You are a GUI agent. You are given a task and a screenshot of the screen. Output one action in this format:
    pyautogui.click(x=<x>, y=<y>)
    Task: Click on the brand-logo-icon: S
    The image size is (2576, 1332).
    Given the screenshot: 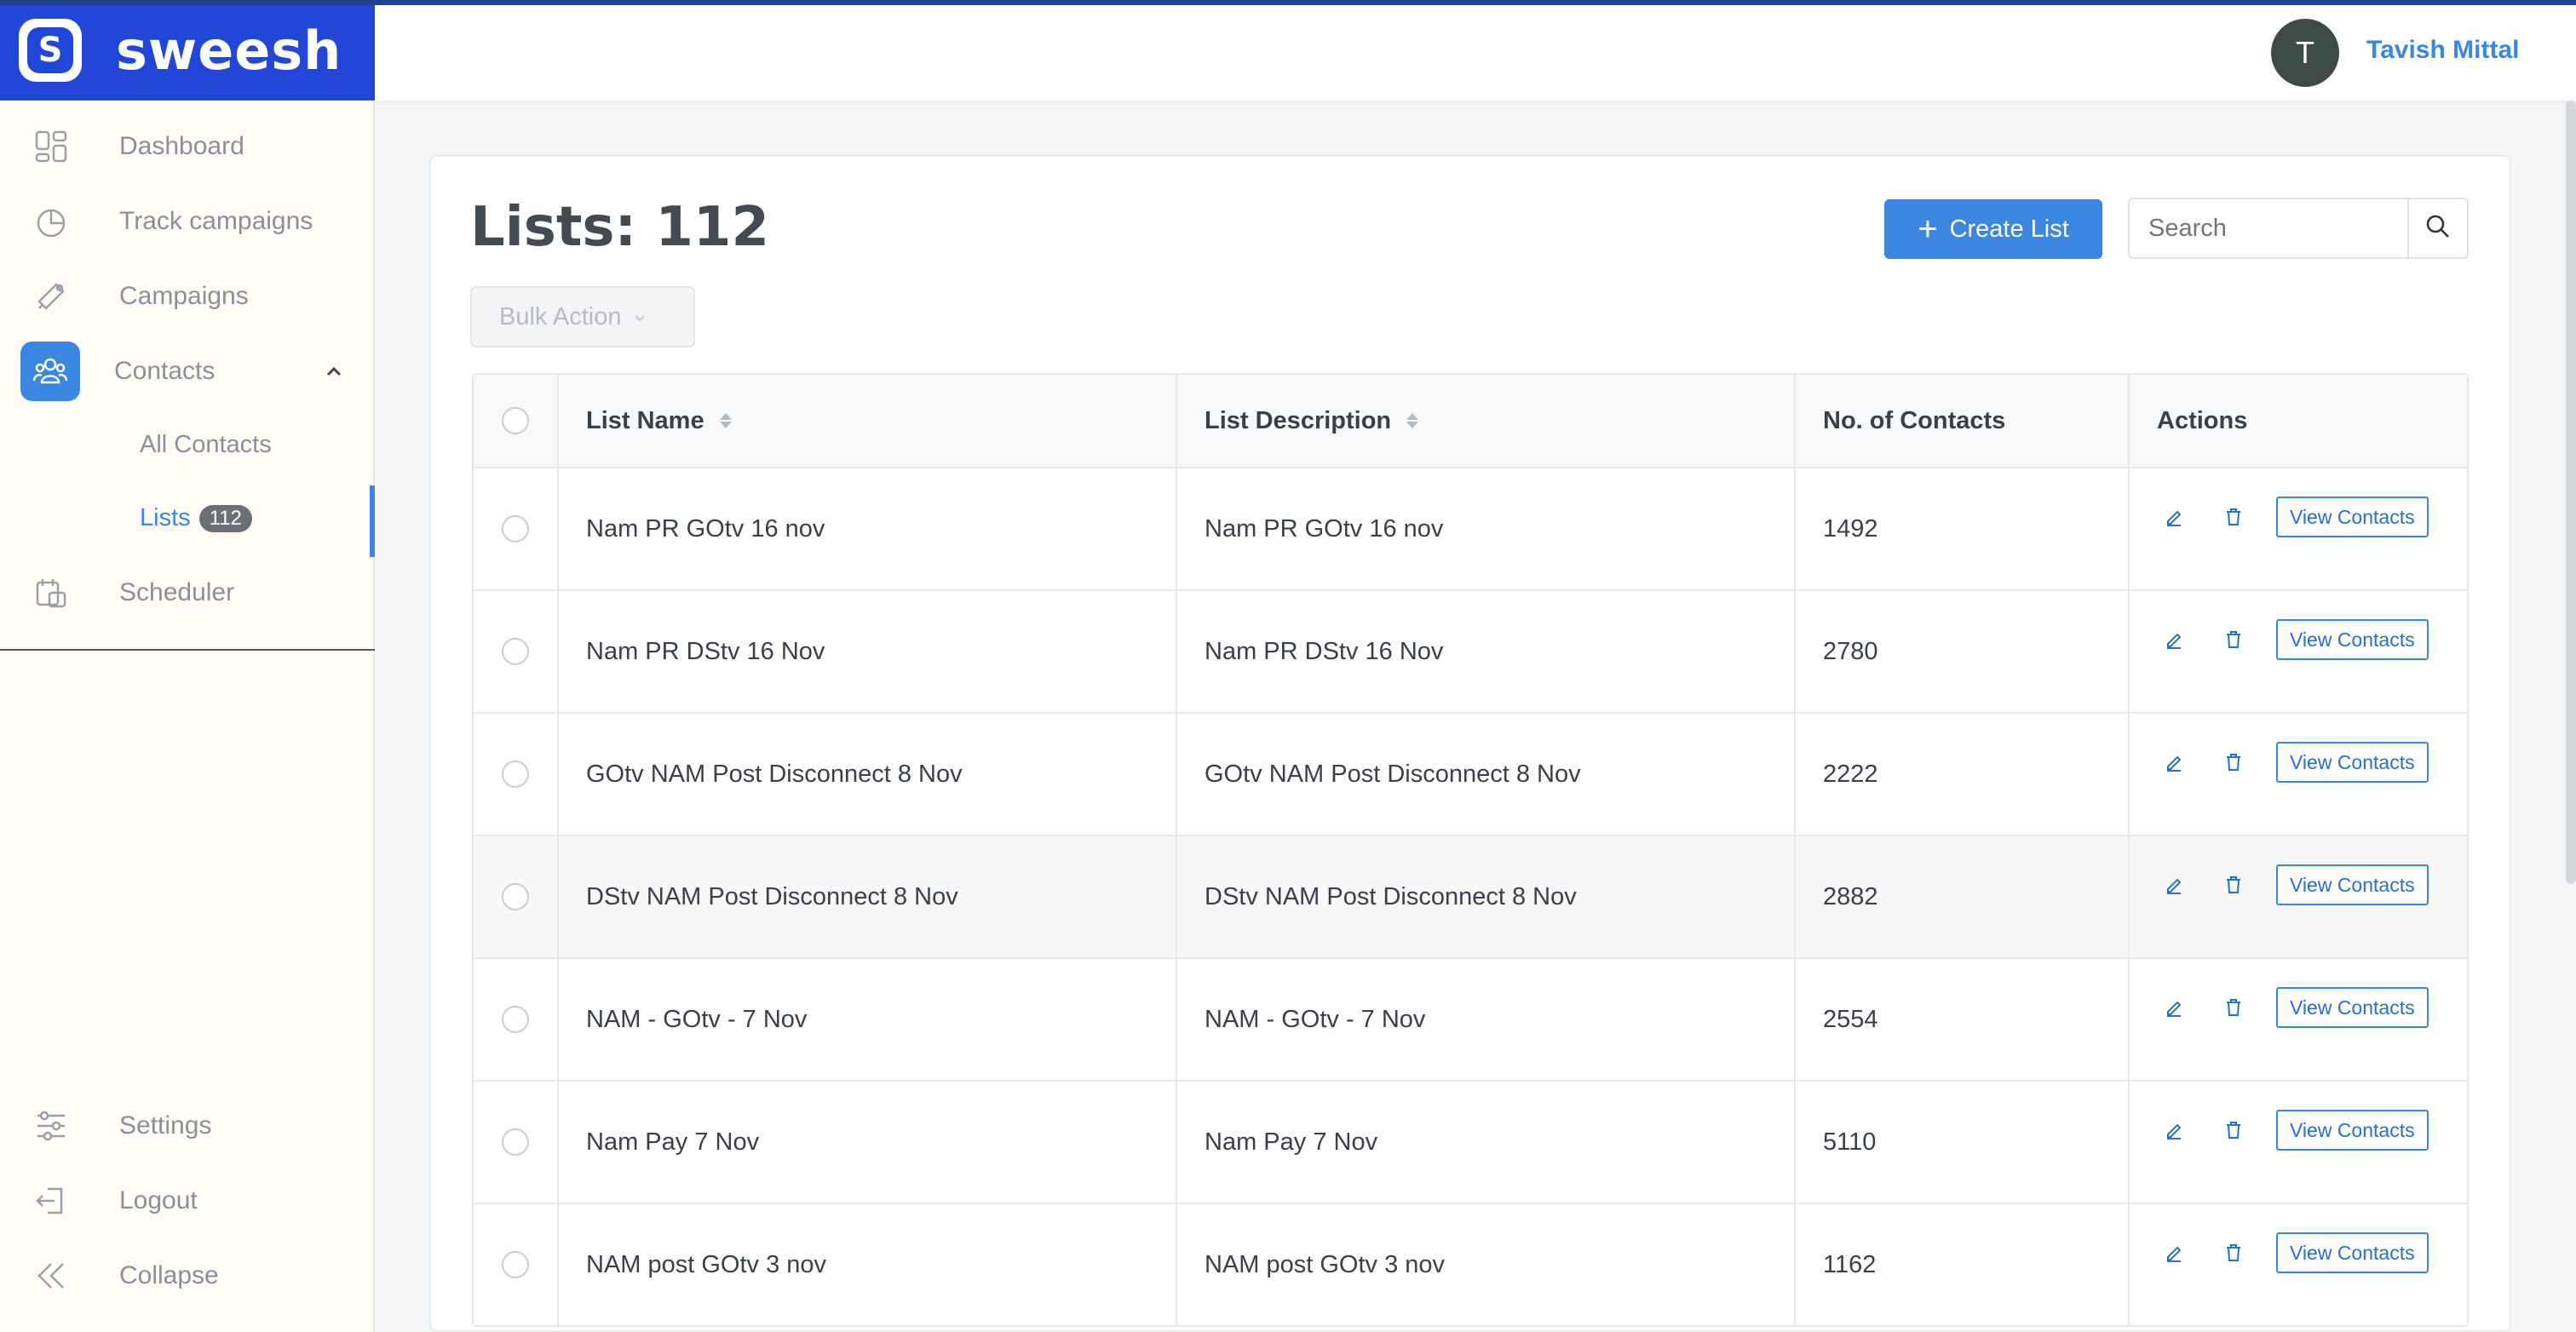 What is the action you would take?
    pyautogui.click(x=51, y=50)
    